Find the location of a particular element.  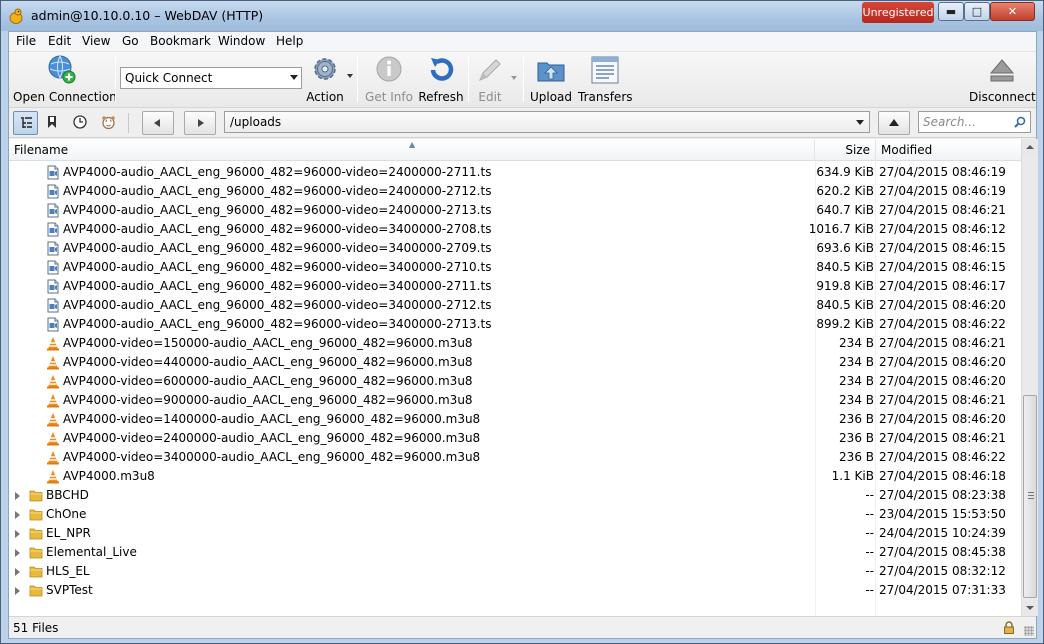

modified-cell: 27/04/2015 08:46:20 is located at coordinates (942, 419).